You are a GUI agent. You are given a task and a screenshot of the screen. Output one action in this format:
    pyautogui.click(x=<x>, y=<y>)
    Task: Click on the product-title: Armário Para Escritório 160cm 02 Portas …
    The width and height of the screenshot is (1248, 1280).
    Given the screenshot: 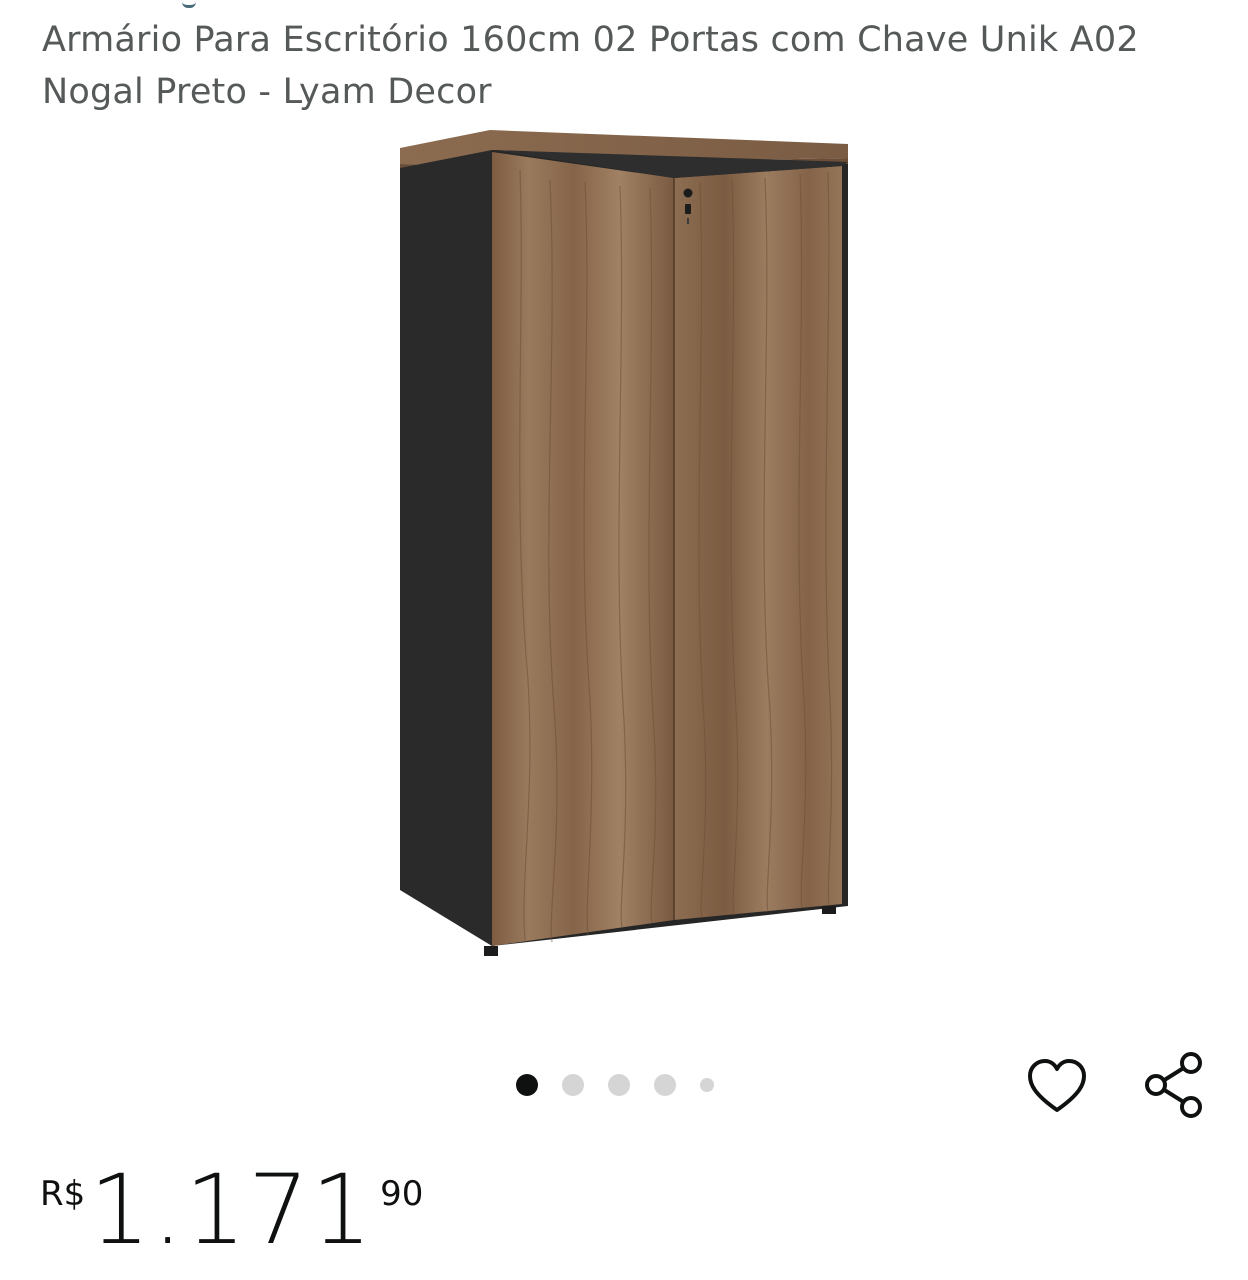 What is the action you would take?
    pyautogui.click(x=590, y=66)
    